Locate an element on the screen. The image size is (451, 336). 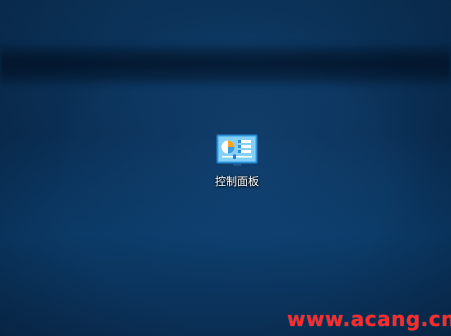
desktop-icon-control-panel: 控制面板 is located at coordinates (237, 163).